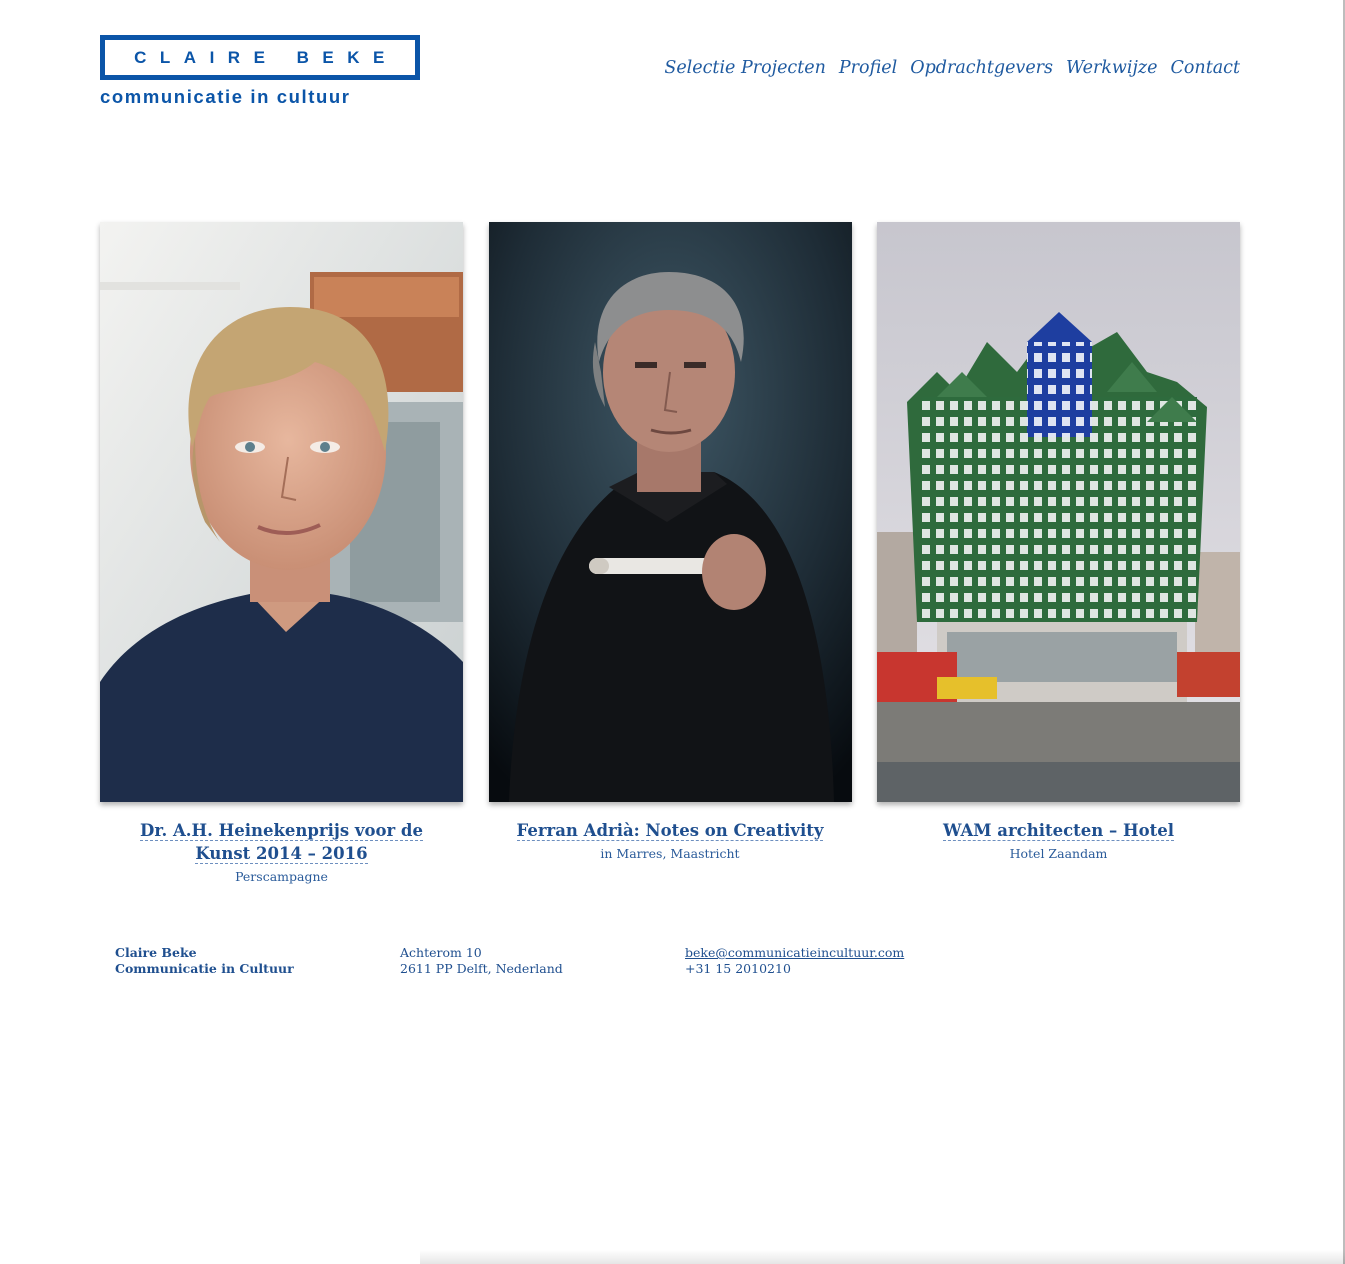 The width and height of the screenshot is (1345, 1264). What do you see at coordinates (1206, 68) in the screenshot?
I see `nav-item-contact: Contact` at bounding box center [1206, 68].